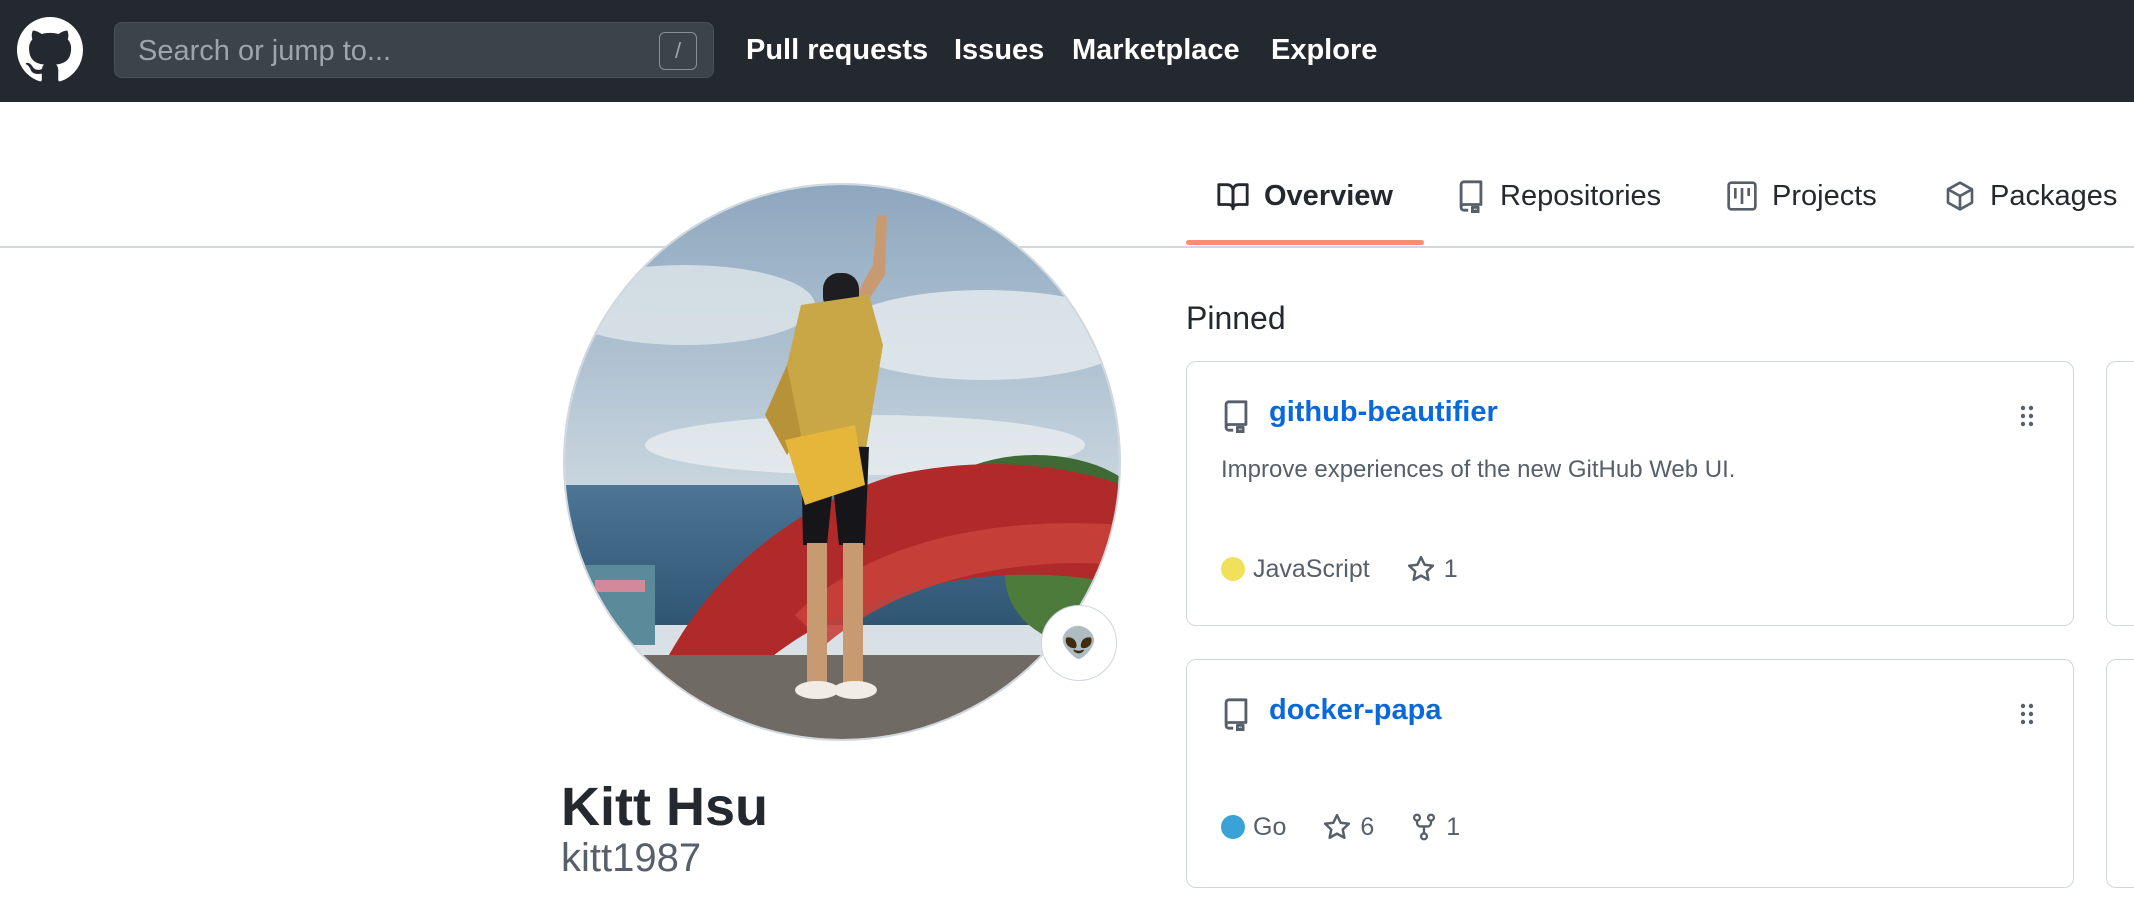 This screenshot has width=2134, height=916. Describe the element at coordinates (1233, 197) in the screenshot. I see `book-icon` at that location.